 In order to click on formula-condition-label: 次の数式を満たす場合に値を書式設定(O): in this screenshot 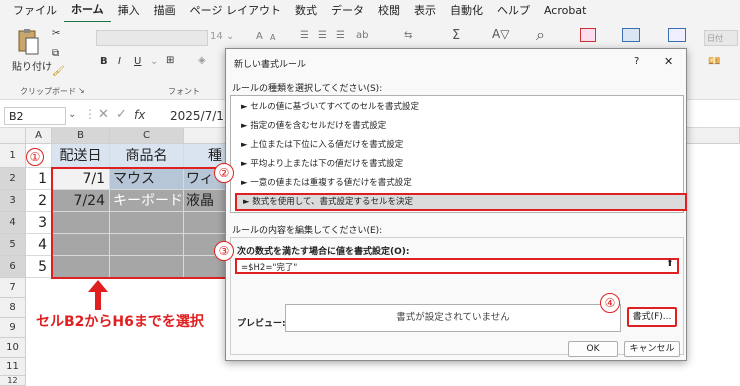, I will do `click(323, 252)`.